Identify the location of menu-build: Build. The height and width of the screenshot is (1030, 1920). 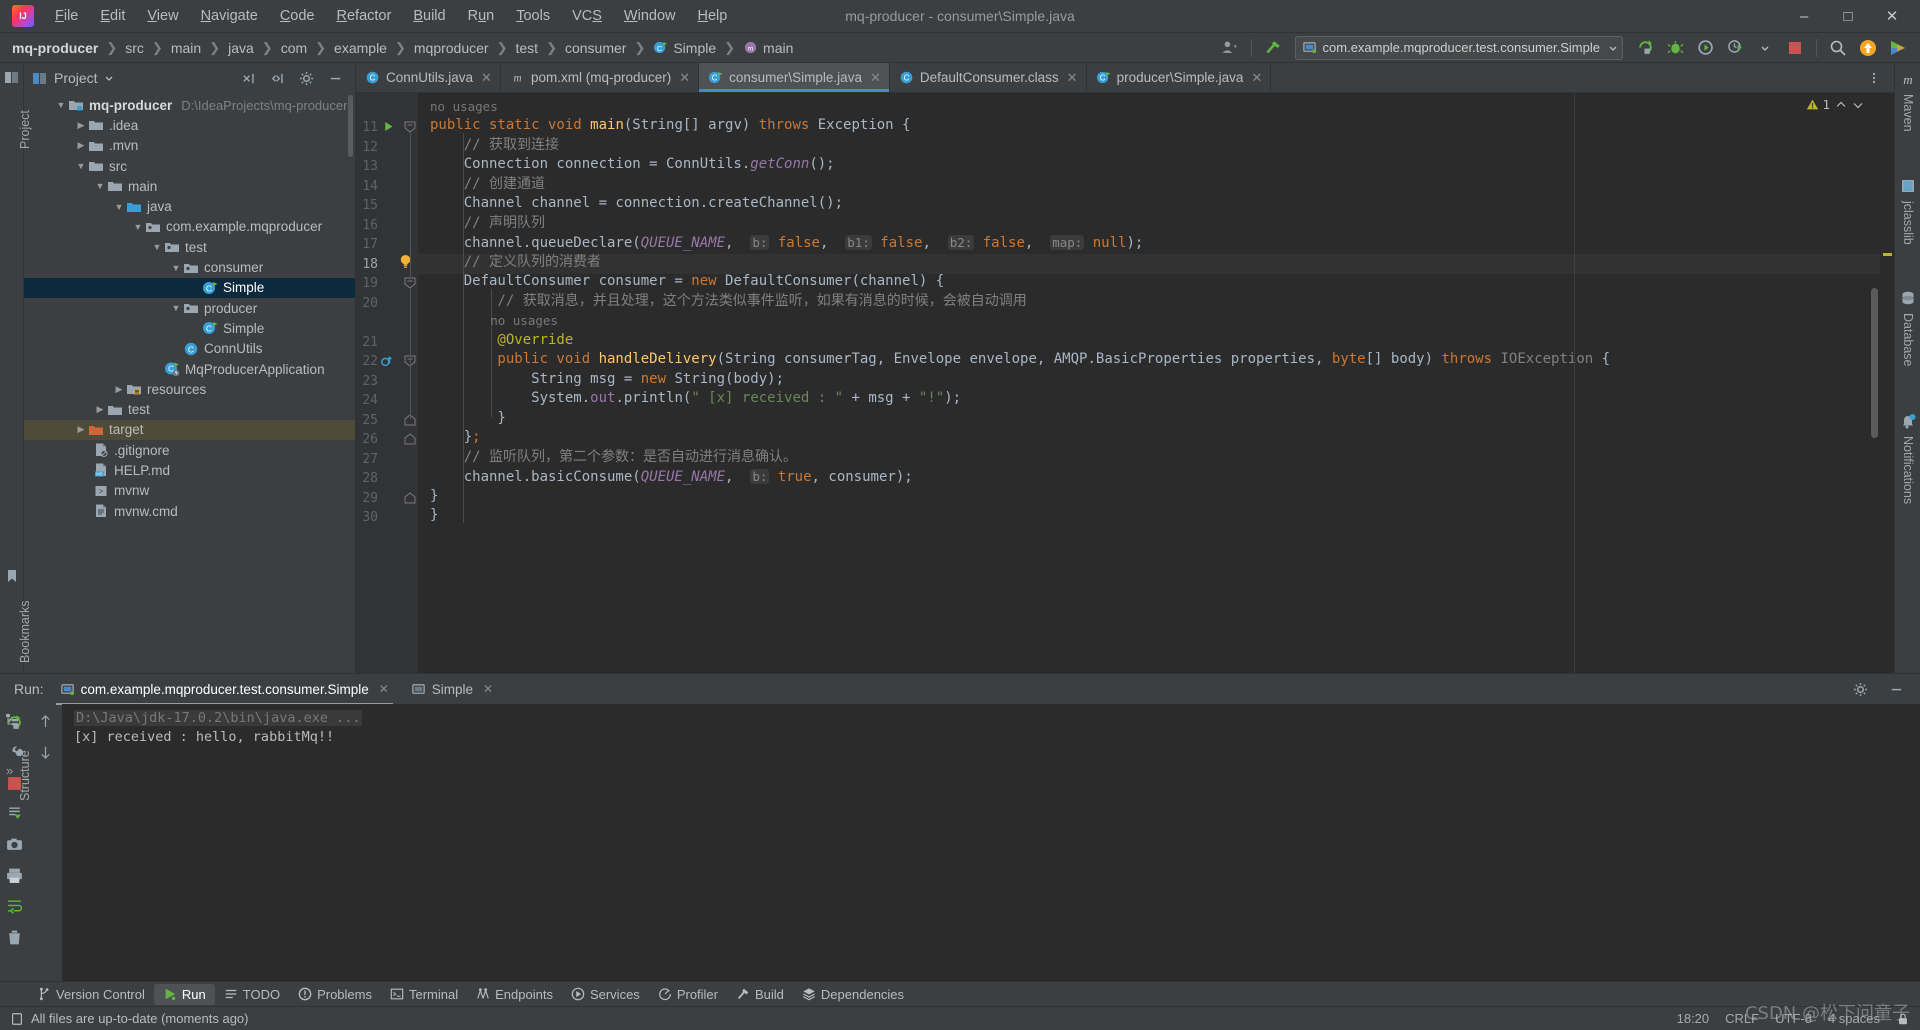
(429, 16).